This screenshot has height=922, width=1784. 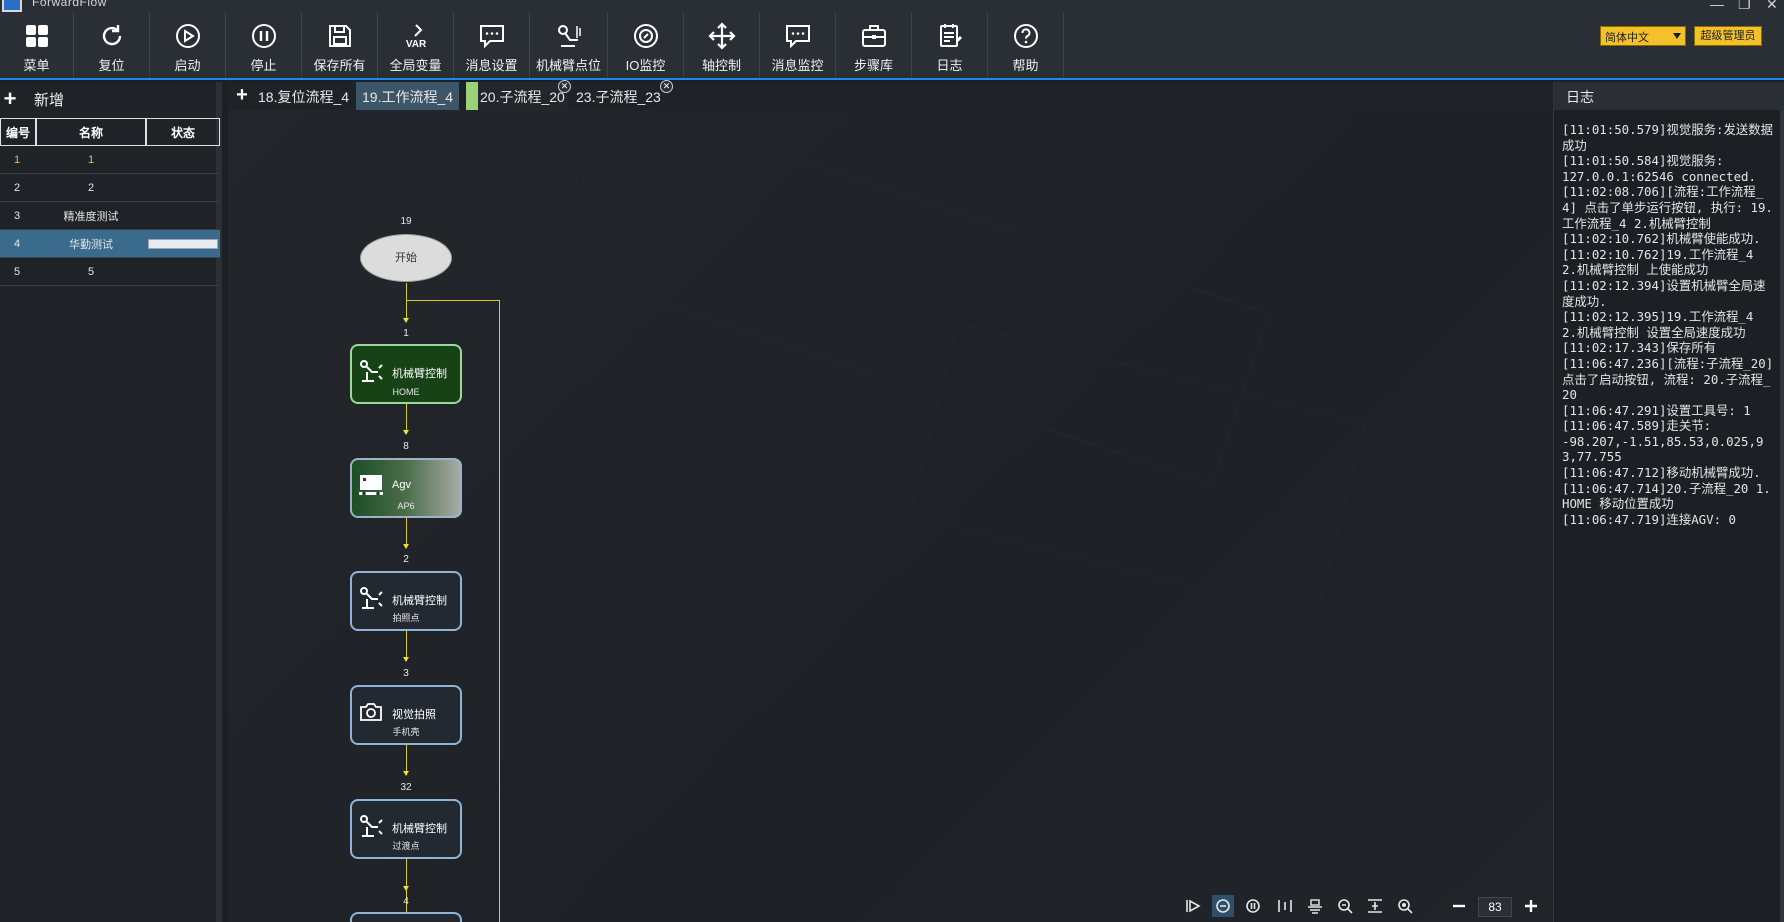 I want to click on table-row: 2 2, so click(x=110, y=188).